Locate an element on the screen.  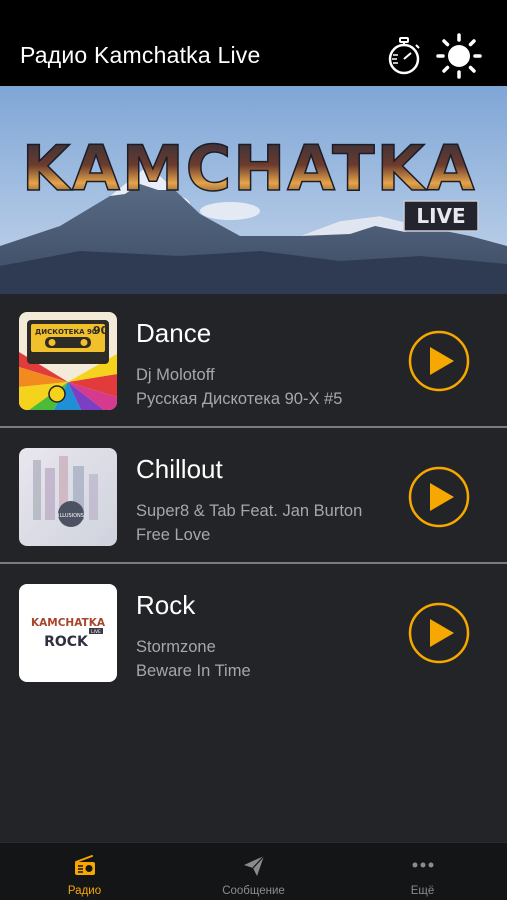
station-name: Dance is located at coordinates (174, 333).